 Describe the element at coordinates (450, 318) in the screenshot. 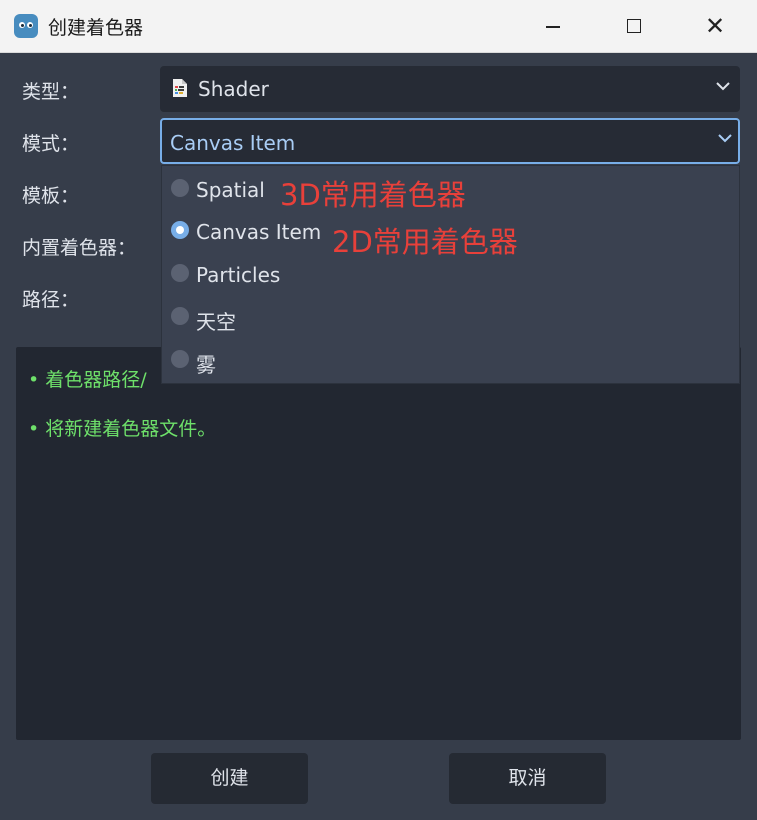

I see `dropdown-option-sky: 天空` at that location.